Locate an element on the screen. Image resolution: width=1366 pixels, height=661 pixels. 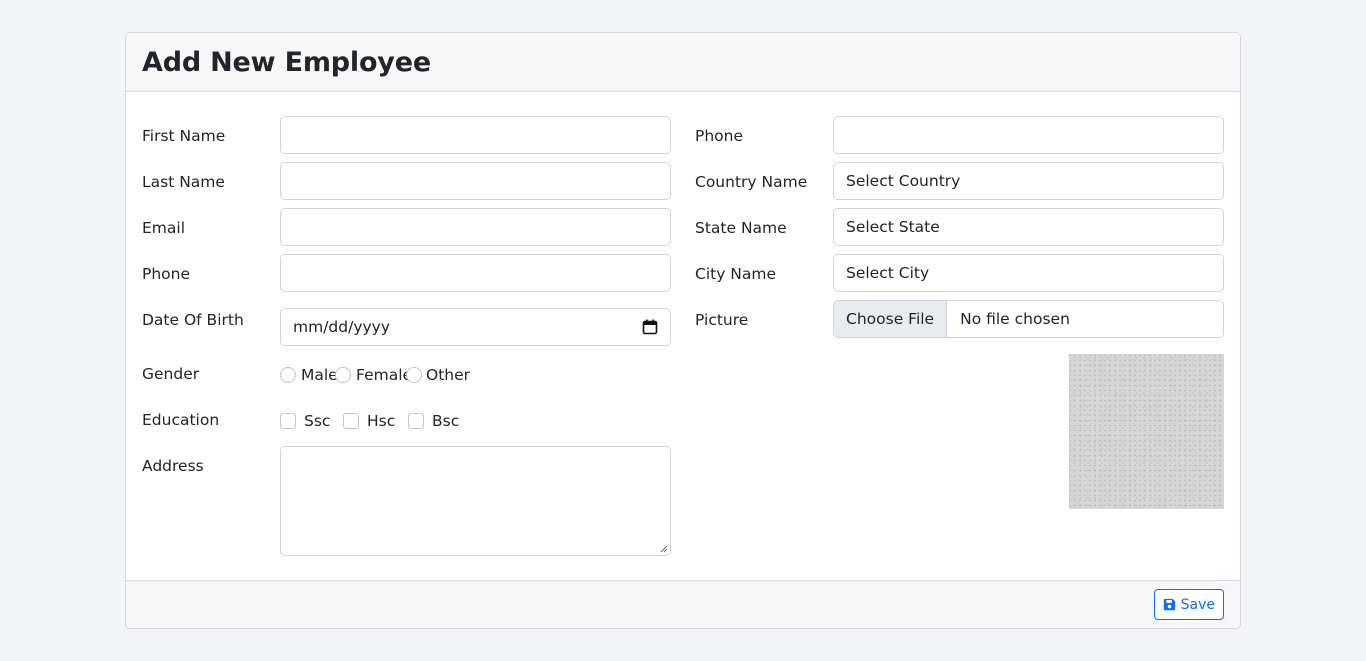
email-field is located at coordinates (475, 227).